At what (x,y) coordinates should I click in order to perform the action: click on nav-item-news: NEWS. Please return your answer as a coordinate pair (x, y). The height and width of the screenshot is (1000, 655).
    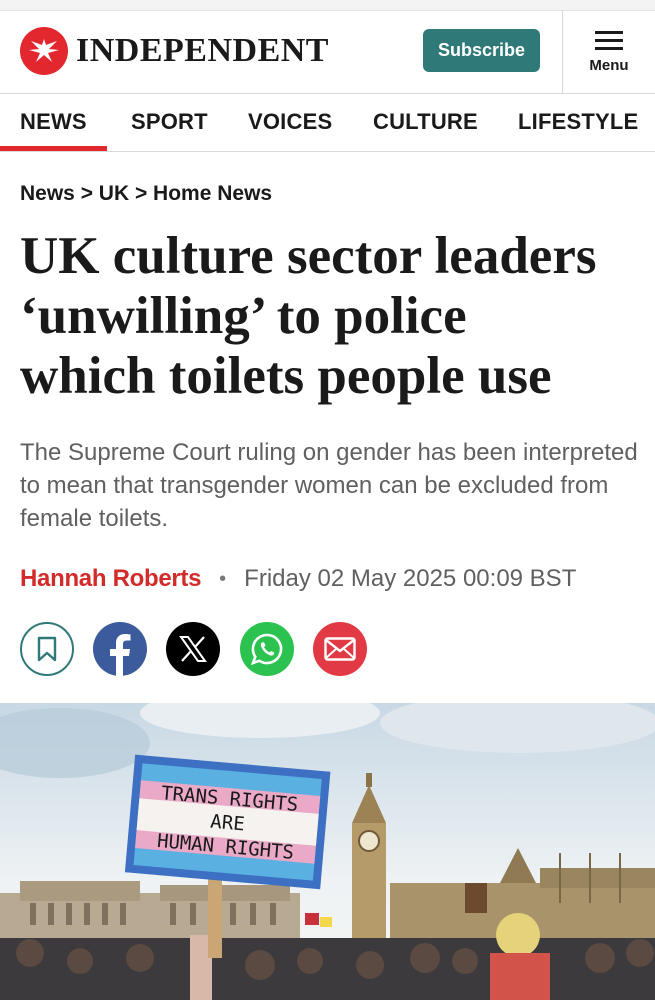
    Looking at the image, I should click on (53, 122).